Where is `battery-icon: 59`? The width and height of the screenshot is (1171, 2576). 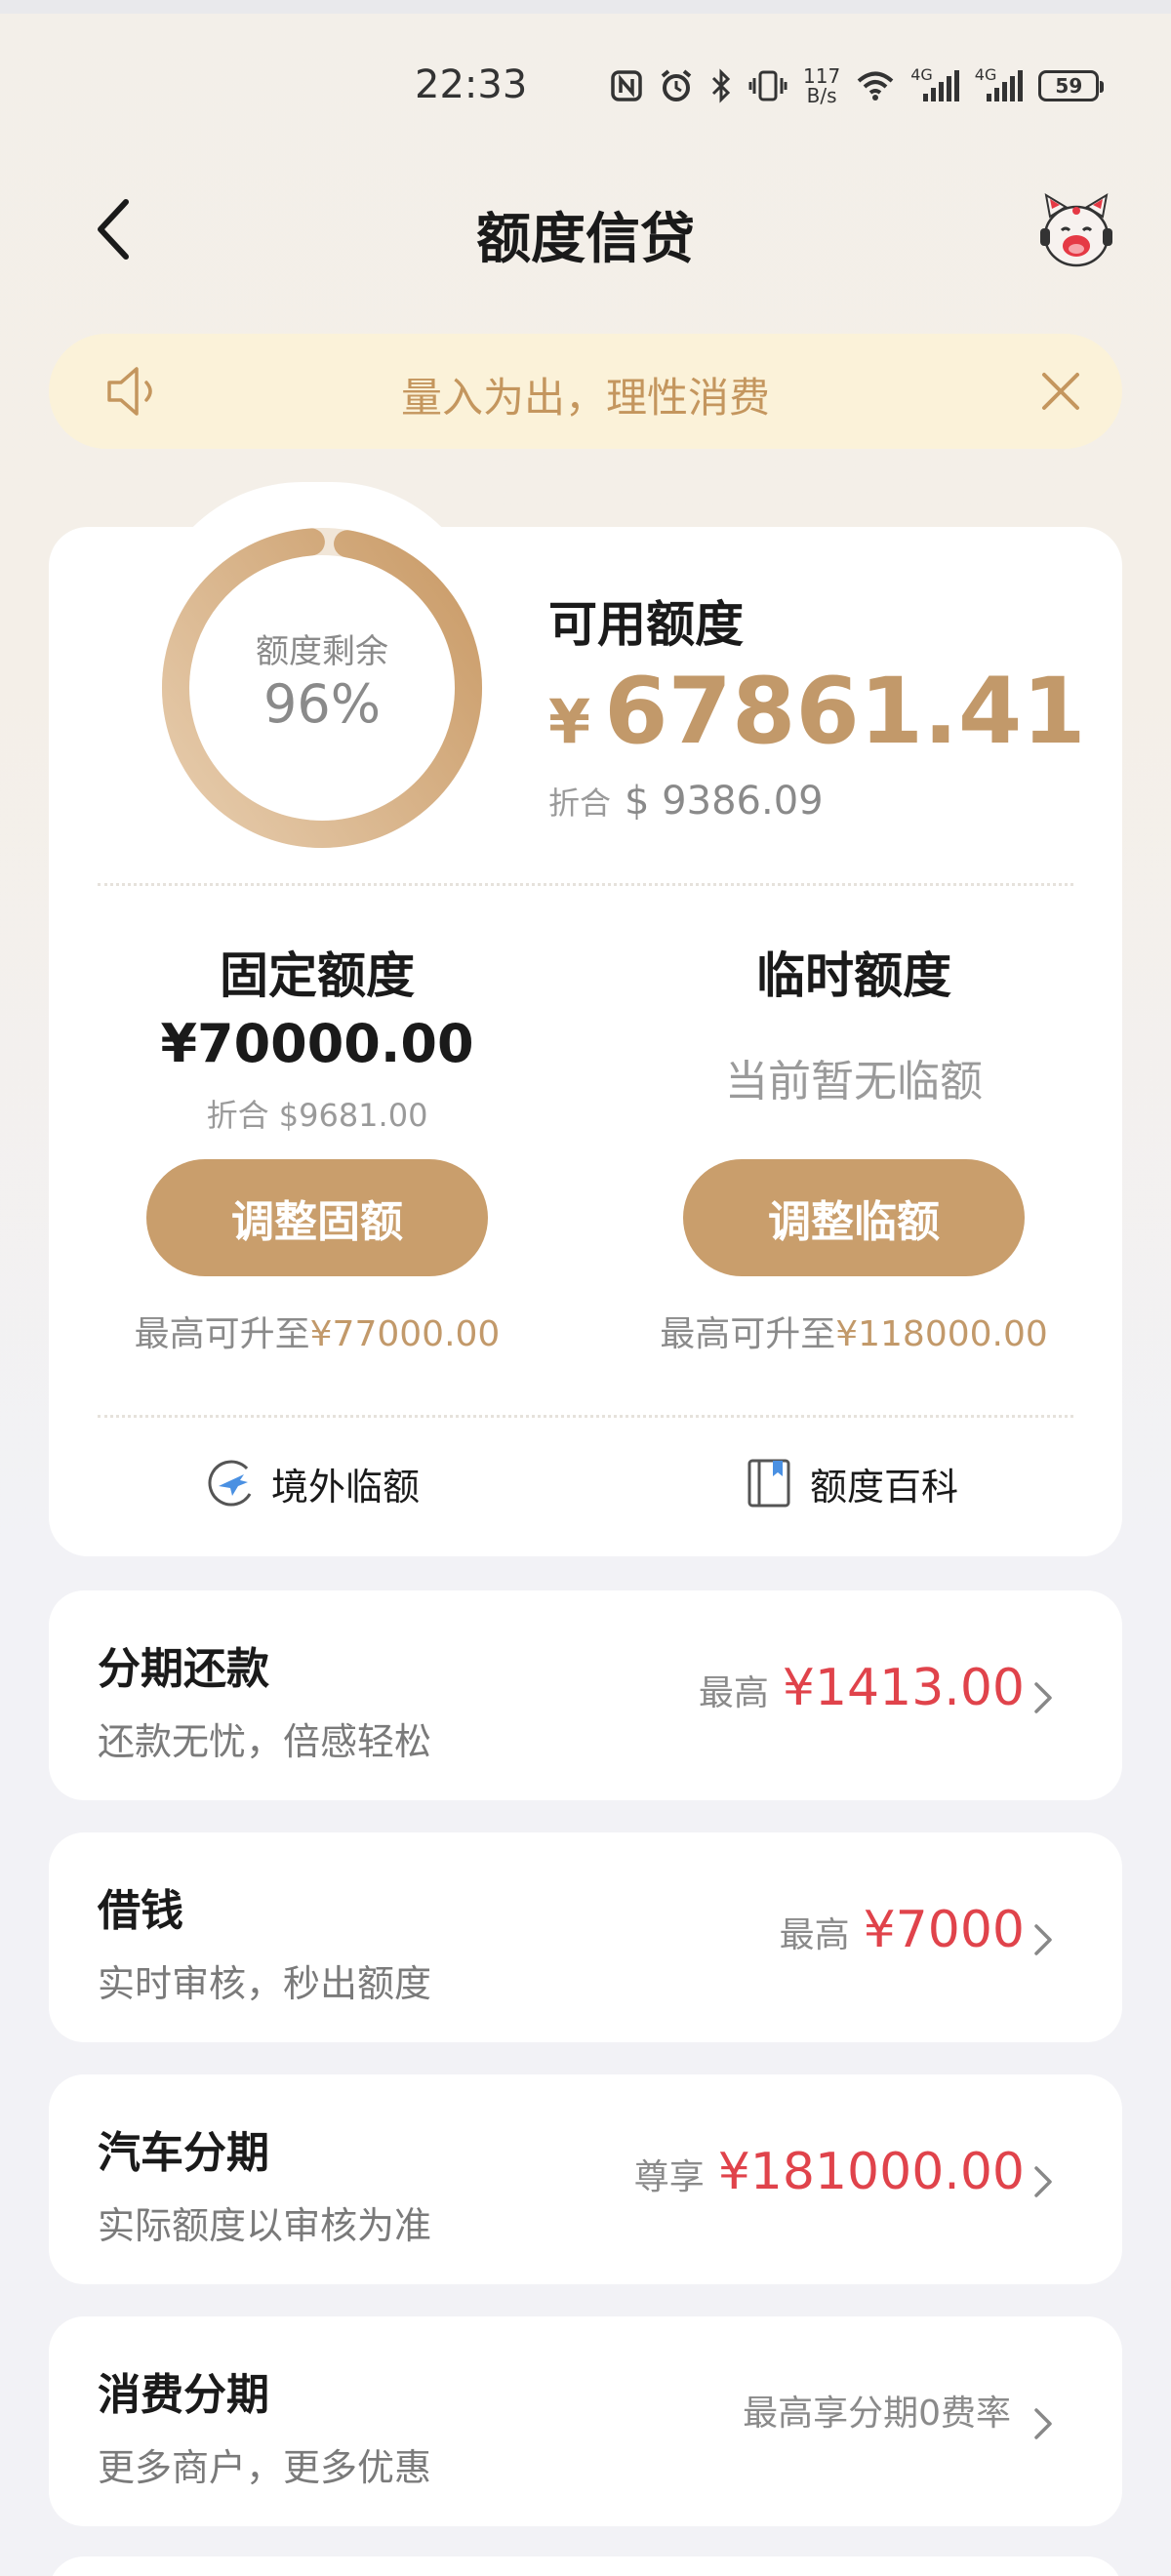 battery-icon: 59 is located at coordinates (1071, 85).